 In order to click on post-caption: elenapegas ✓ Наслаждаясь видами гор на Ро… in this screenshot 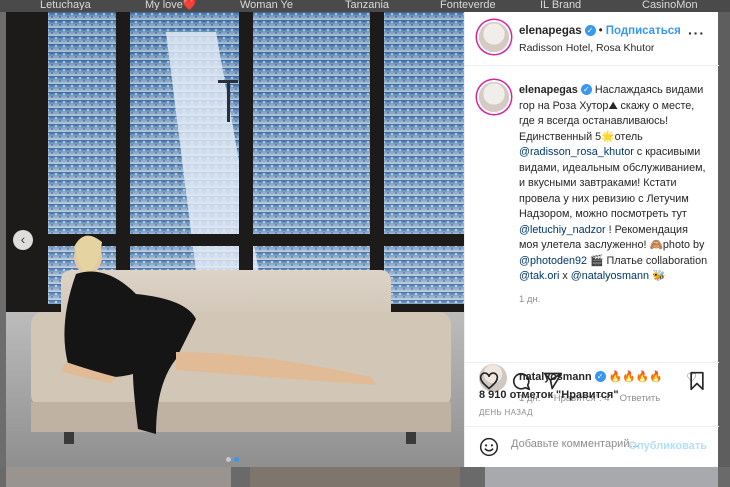, I will do `click(614, 184)`.